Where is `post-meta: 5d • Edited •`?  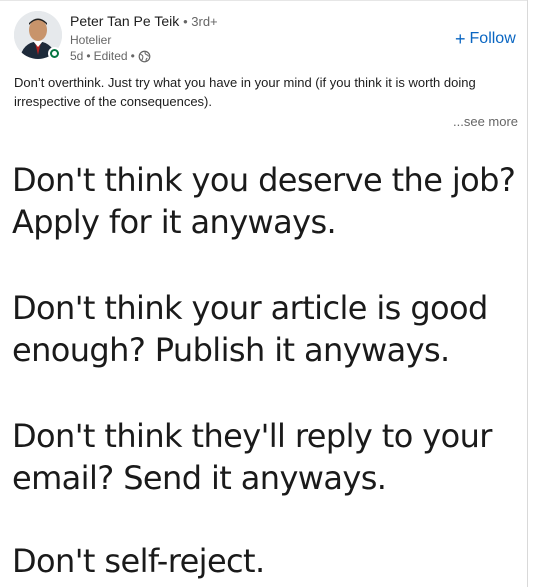
post-meta: 5d • Edited • is located at coordinates (110, 56).